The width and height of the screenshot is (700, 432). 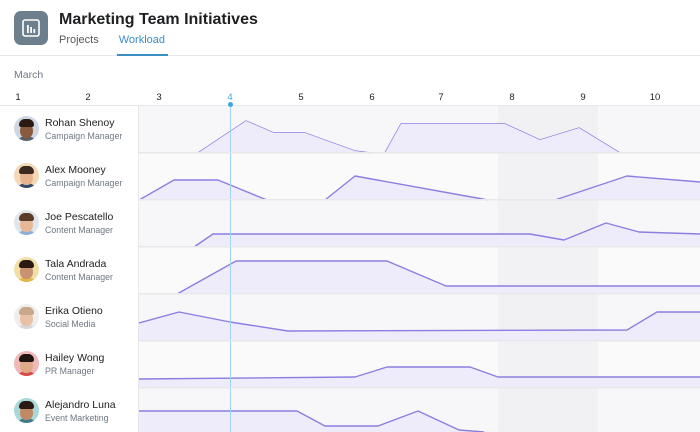 I want to click on person-cell: Alejandro Luna Event Marketing, so click(x=69, y=410).